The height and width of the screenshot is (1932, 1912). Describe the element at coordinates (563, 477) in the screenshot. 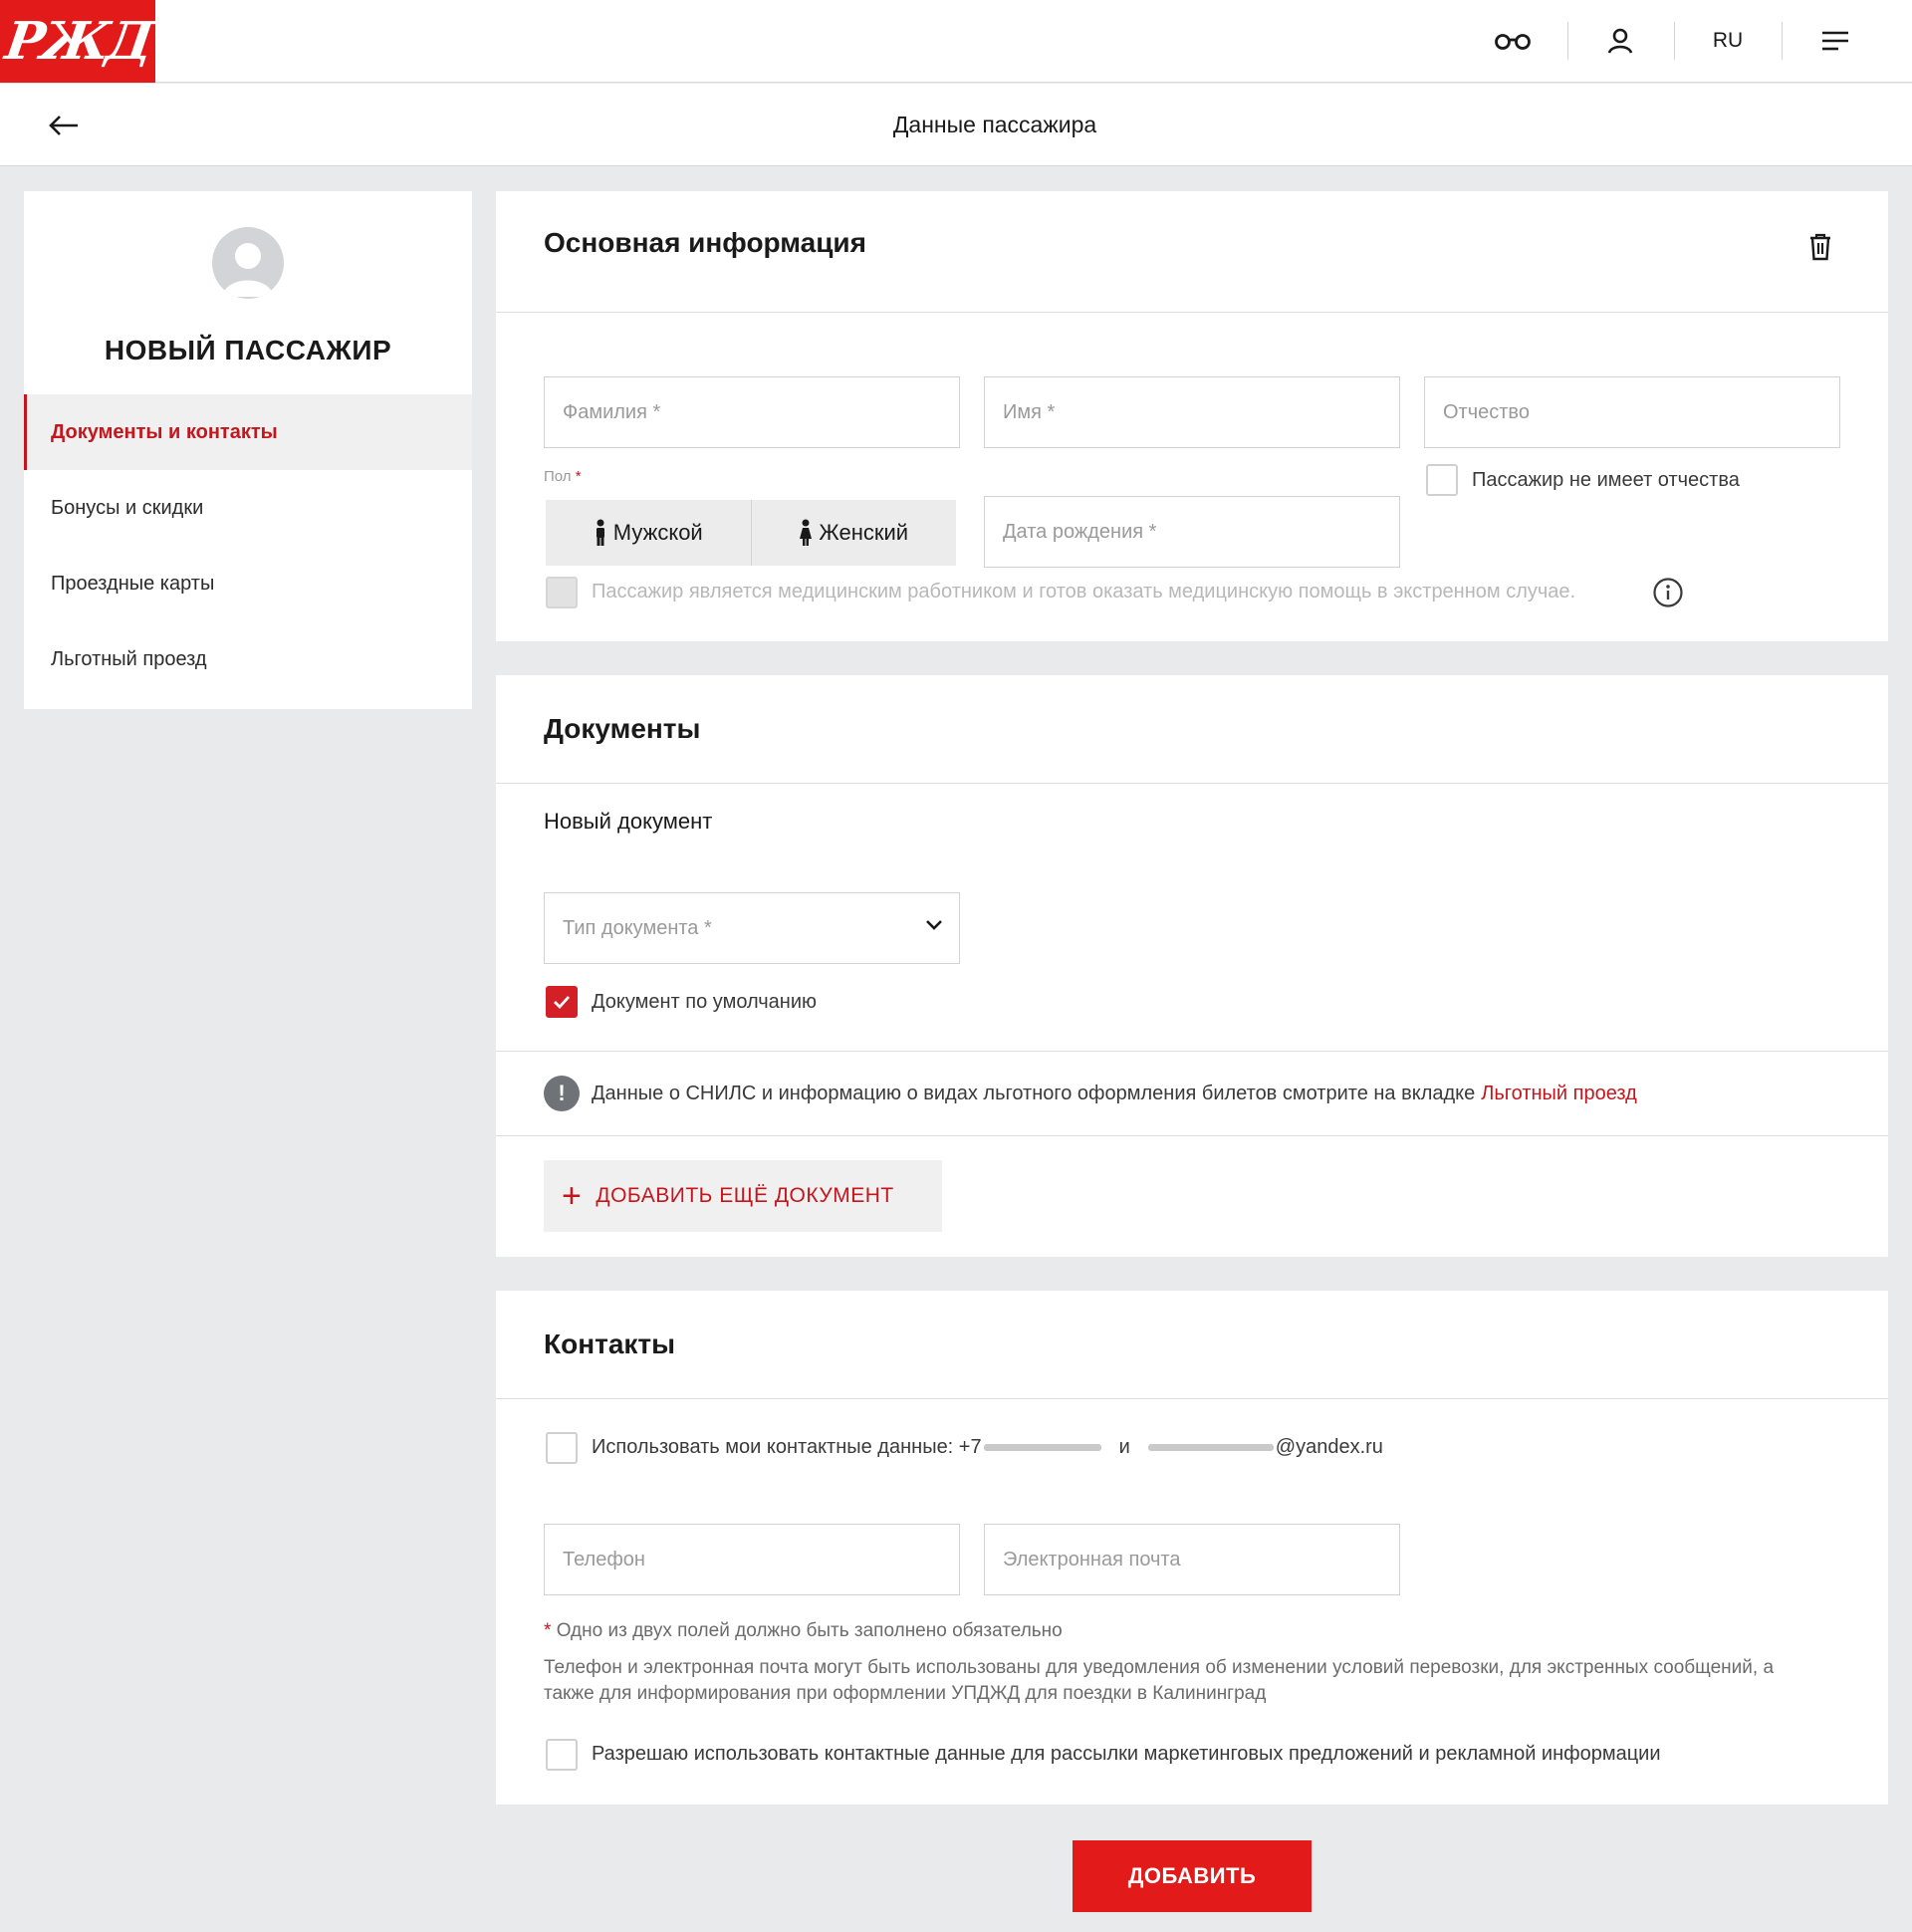

I see `gender-label: Пол *` at that location.